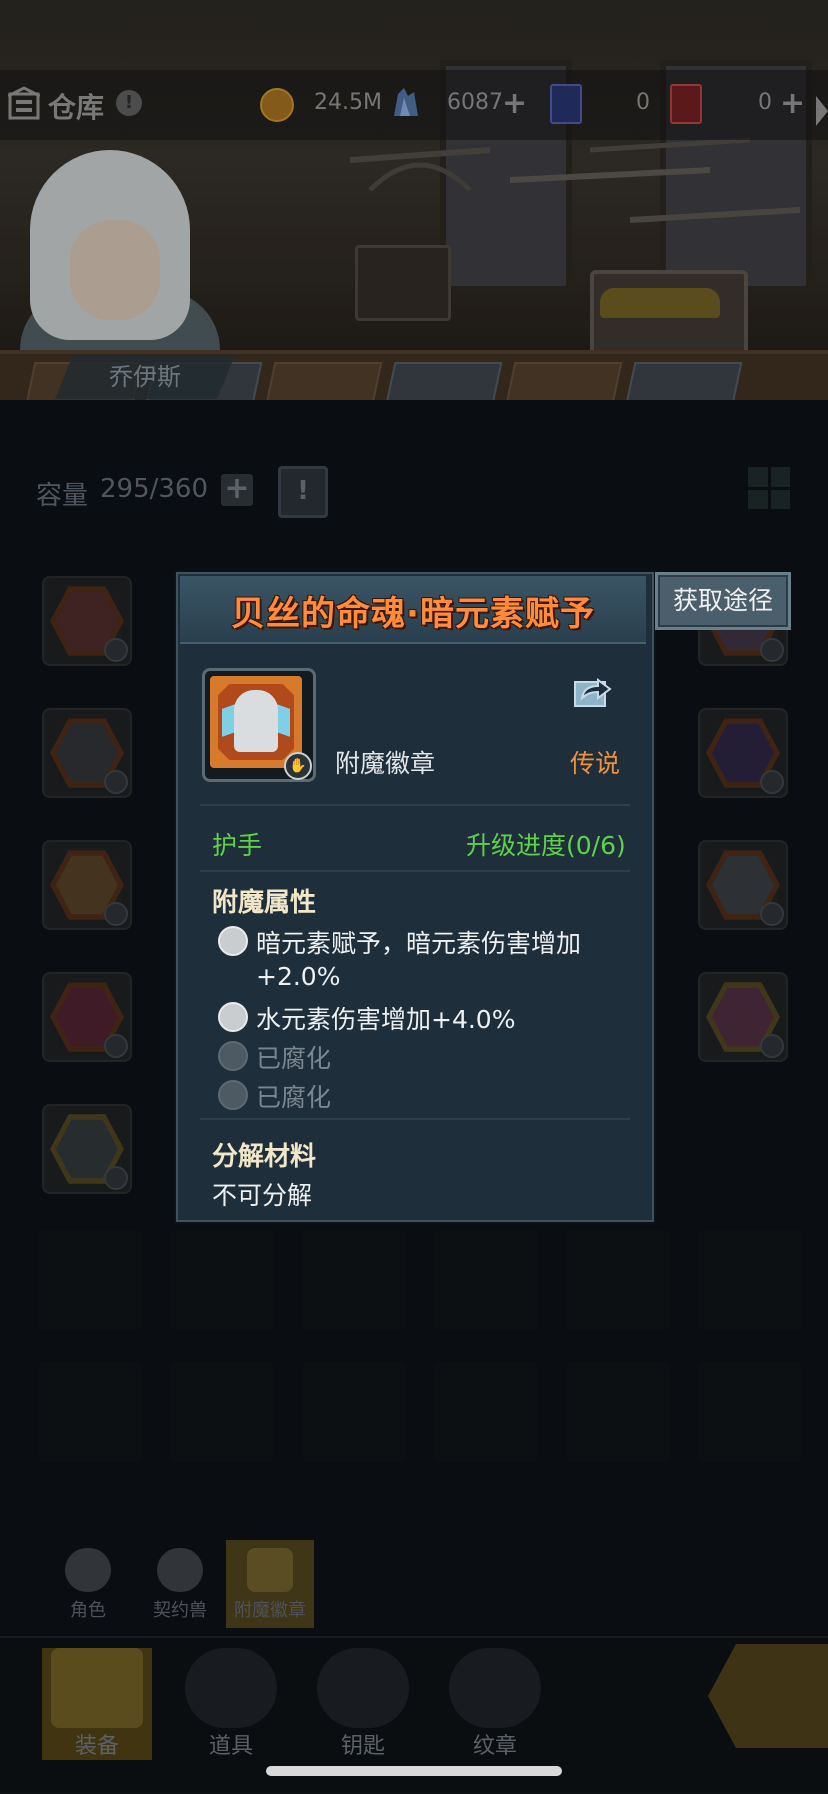  I want to click on hooded-figure, so click(256, 721).